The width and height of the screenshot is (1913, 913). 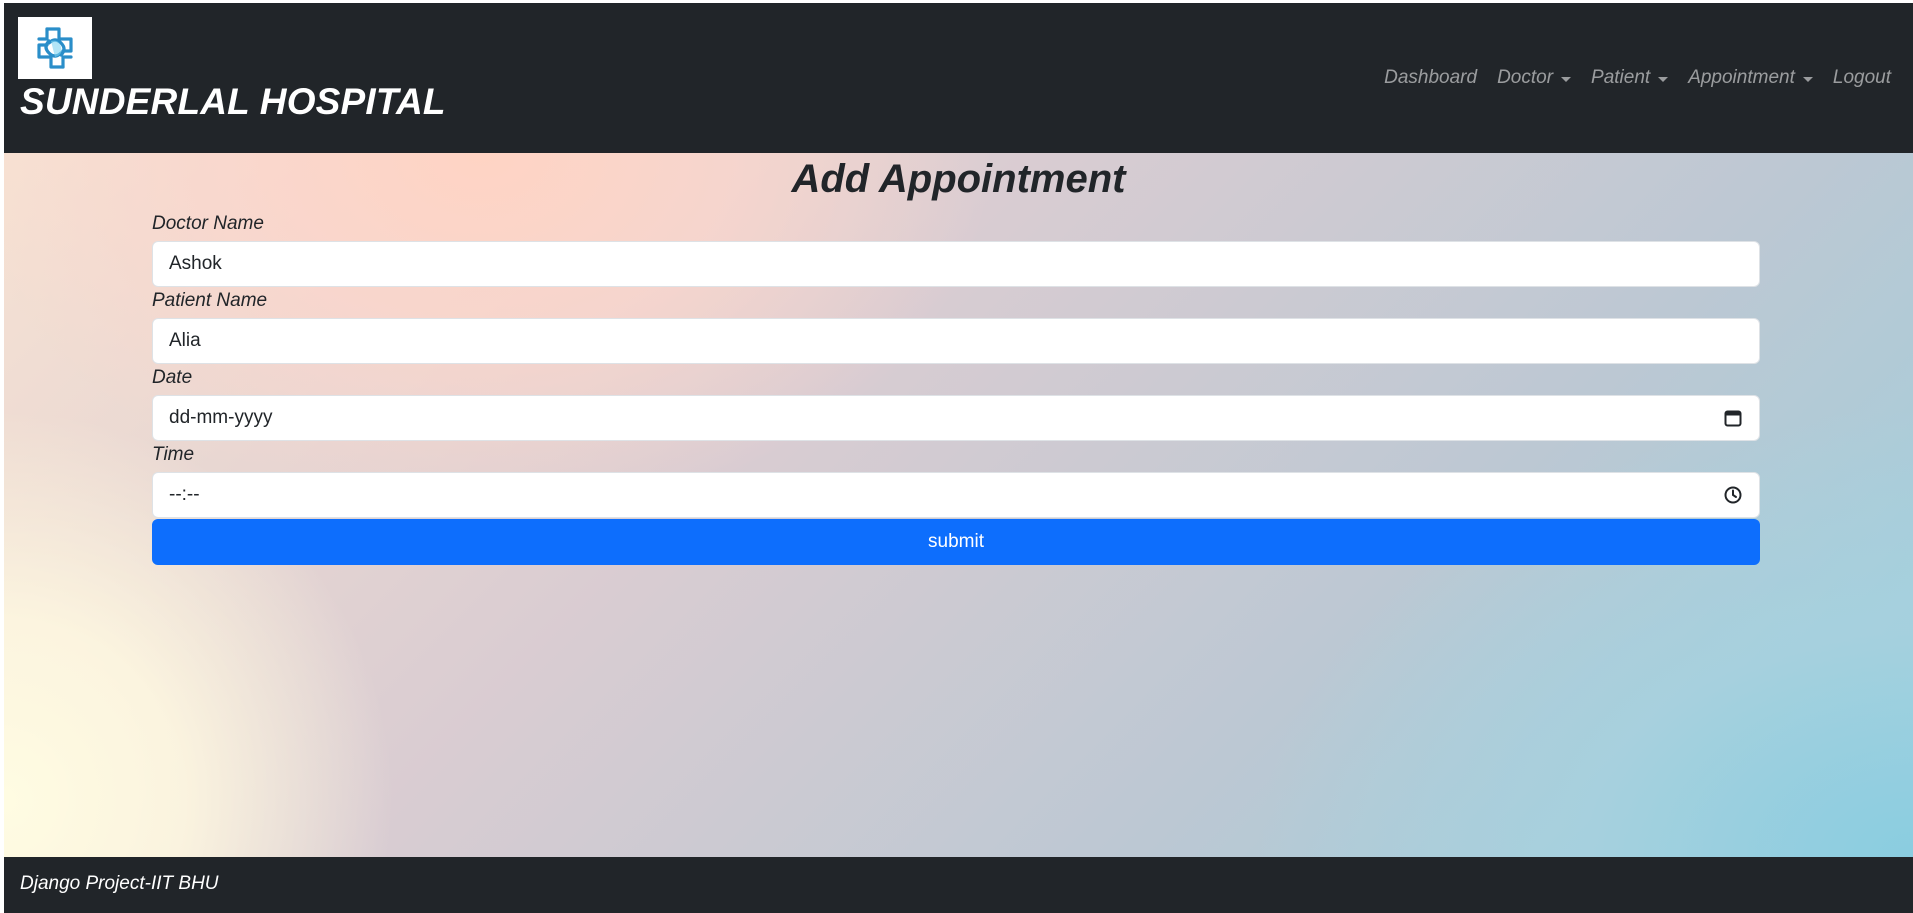 I want to click on time-input: --:--, so click(x=956, y=495).